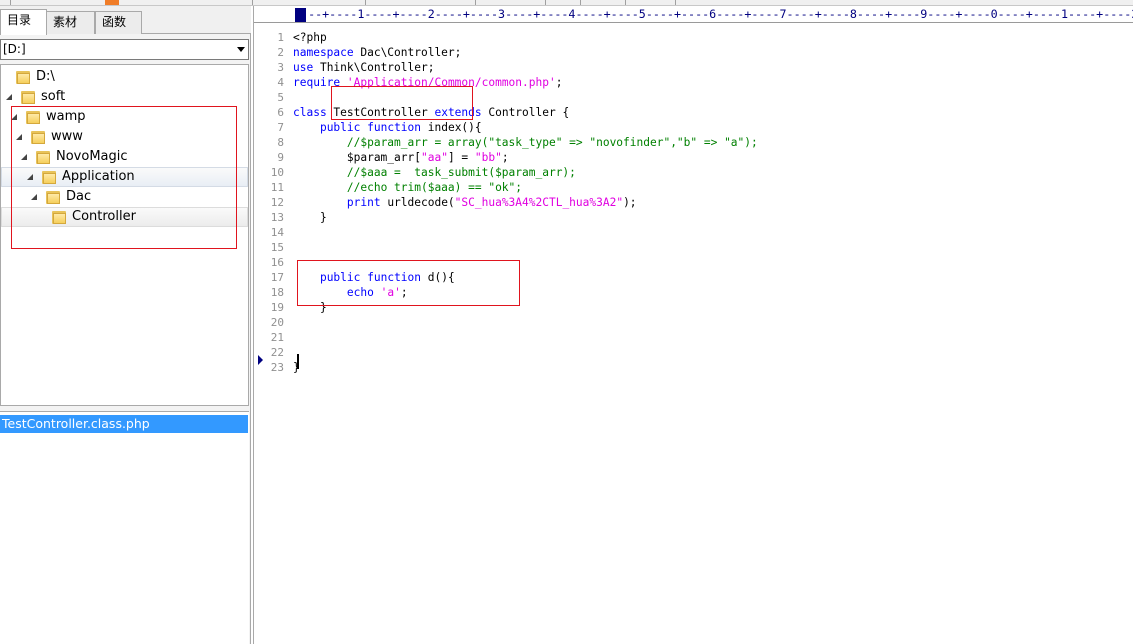  Describe the element at coordinates (269, 334) in the screenshot. I see `line-number-gutter: 1 2 3 4 5 6 7 8 9 10 11 12 13 14 15 16 17 18 19 20 21 22 23` at that location.